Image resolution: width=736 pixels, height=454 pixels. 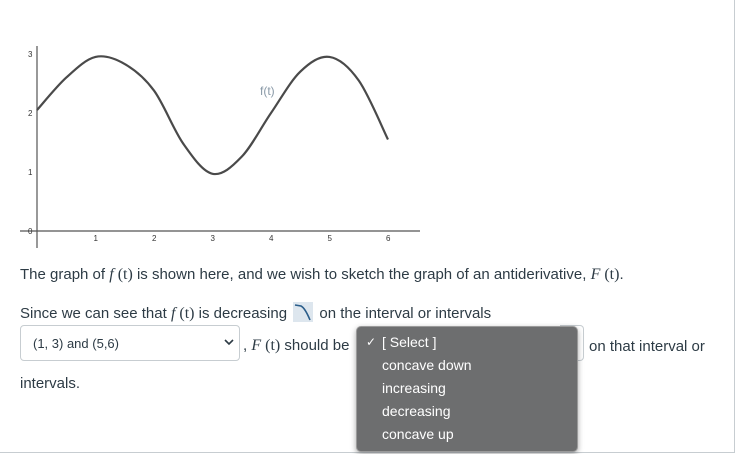 What do you see at coordinates (403, 313) in the screenshot?
I see `text-segment: on the interval or intervals` at bounding box center [403, 313].